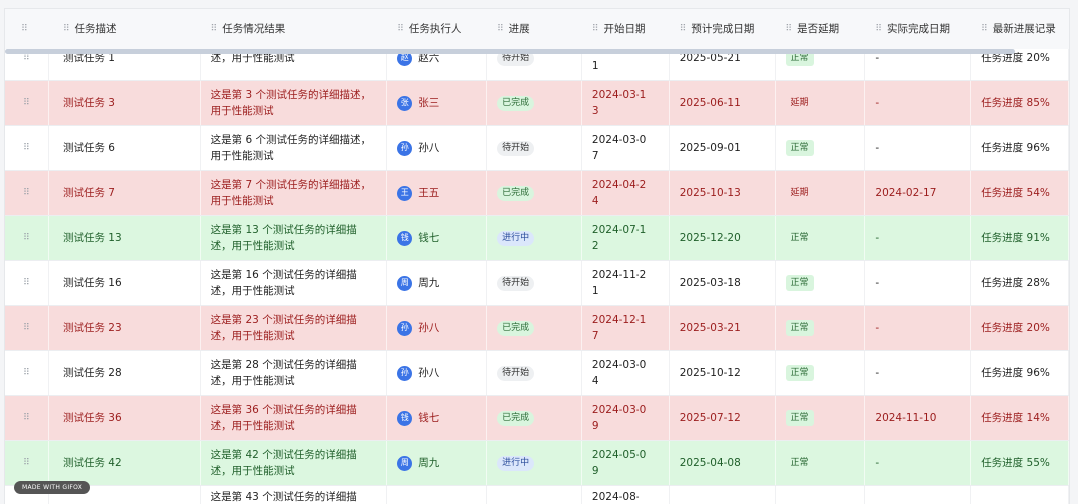  Describe the element at coordinates (723, 283) in the screenshot. I see `due-date: 2025-03-18` at that location.